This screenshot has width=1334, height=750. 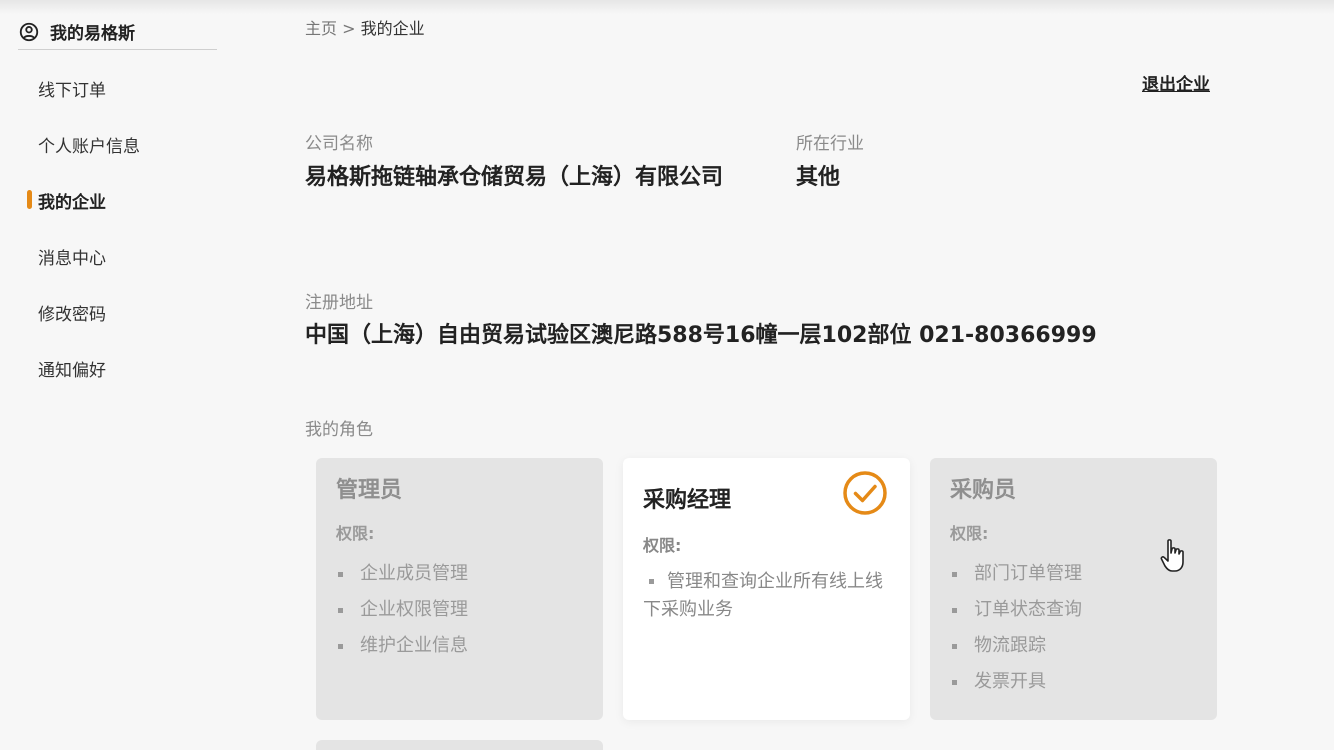 I want to click on role-card-admin: 管理员 权限: 企业成员管理 企业权限管理 维护企业信息, so click(x=459, y=589).